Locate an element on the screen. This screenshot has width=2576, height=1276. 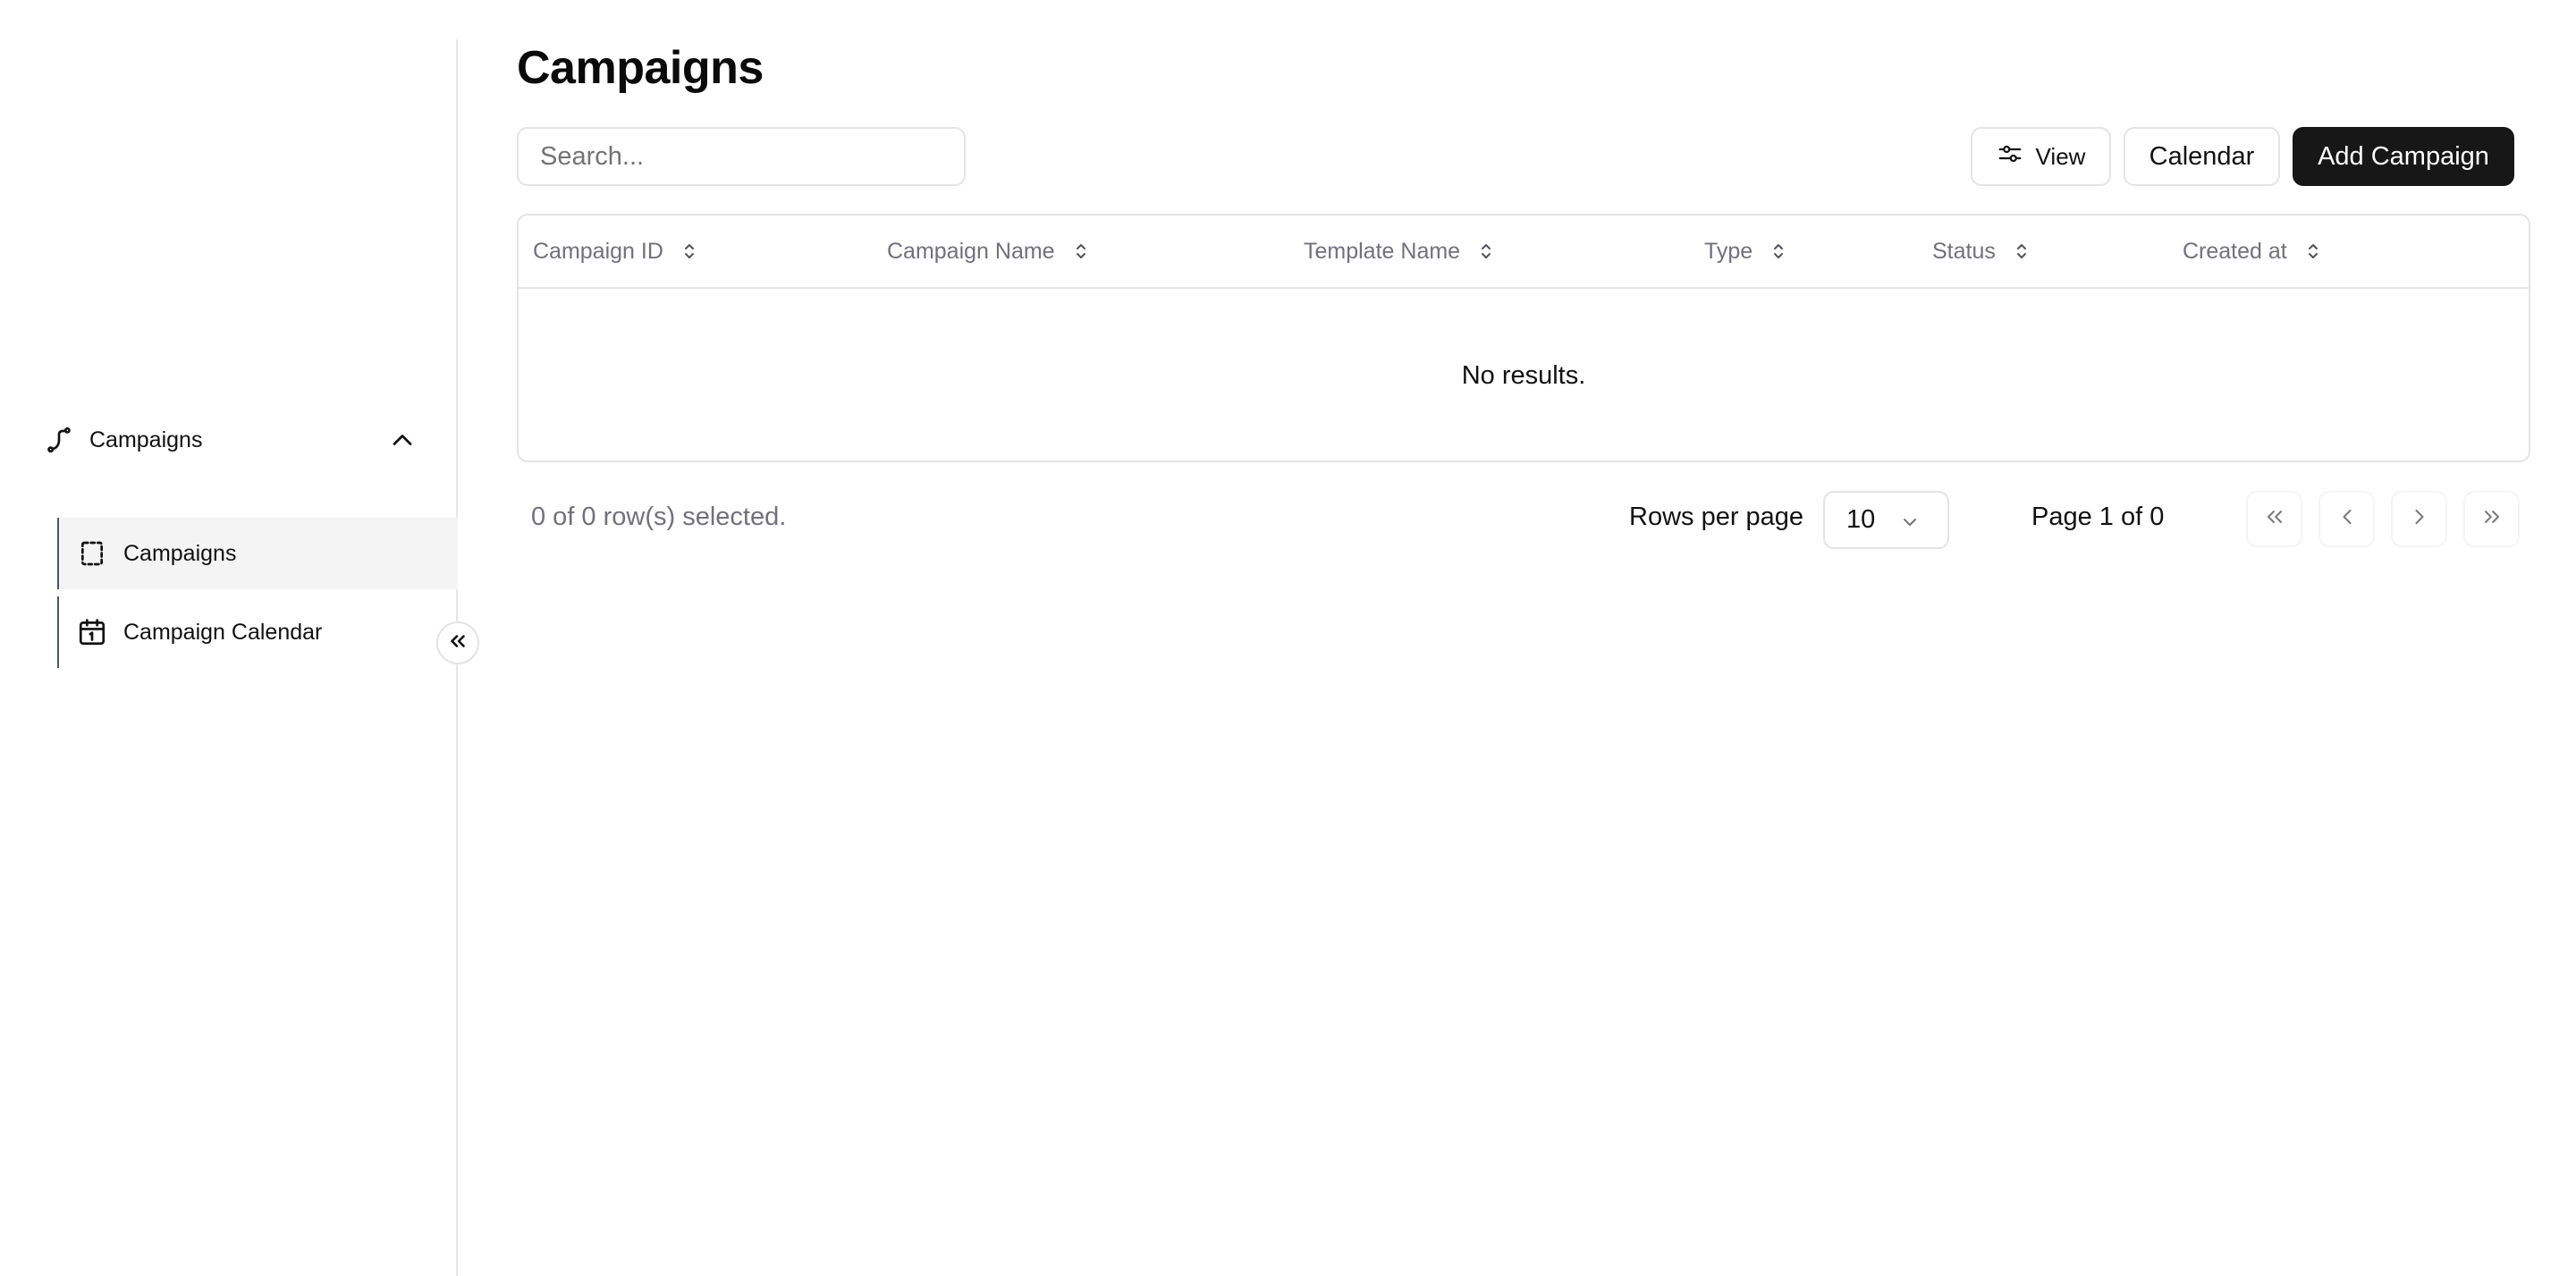
dashed-square-icon is located at coordinates (92, 553).